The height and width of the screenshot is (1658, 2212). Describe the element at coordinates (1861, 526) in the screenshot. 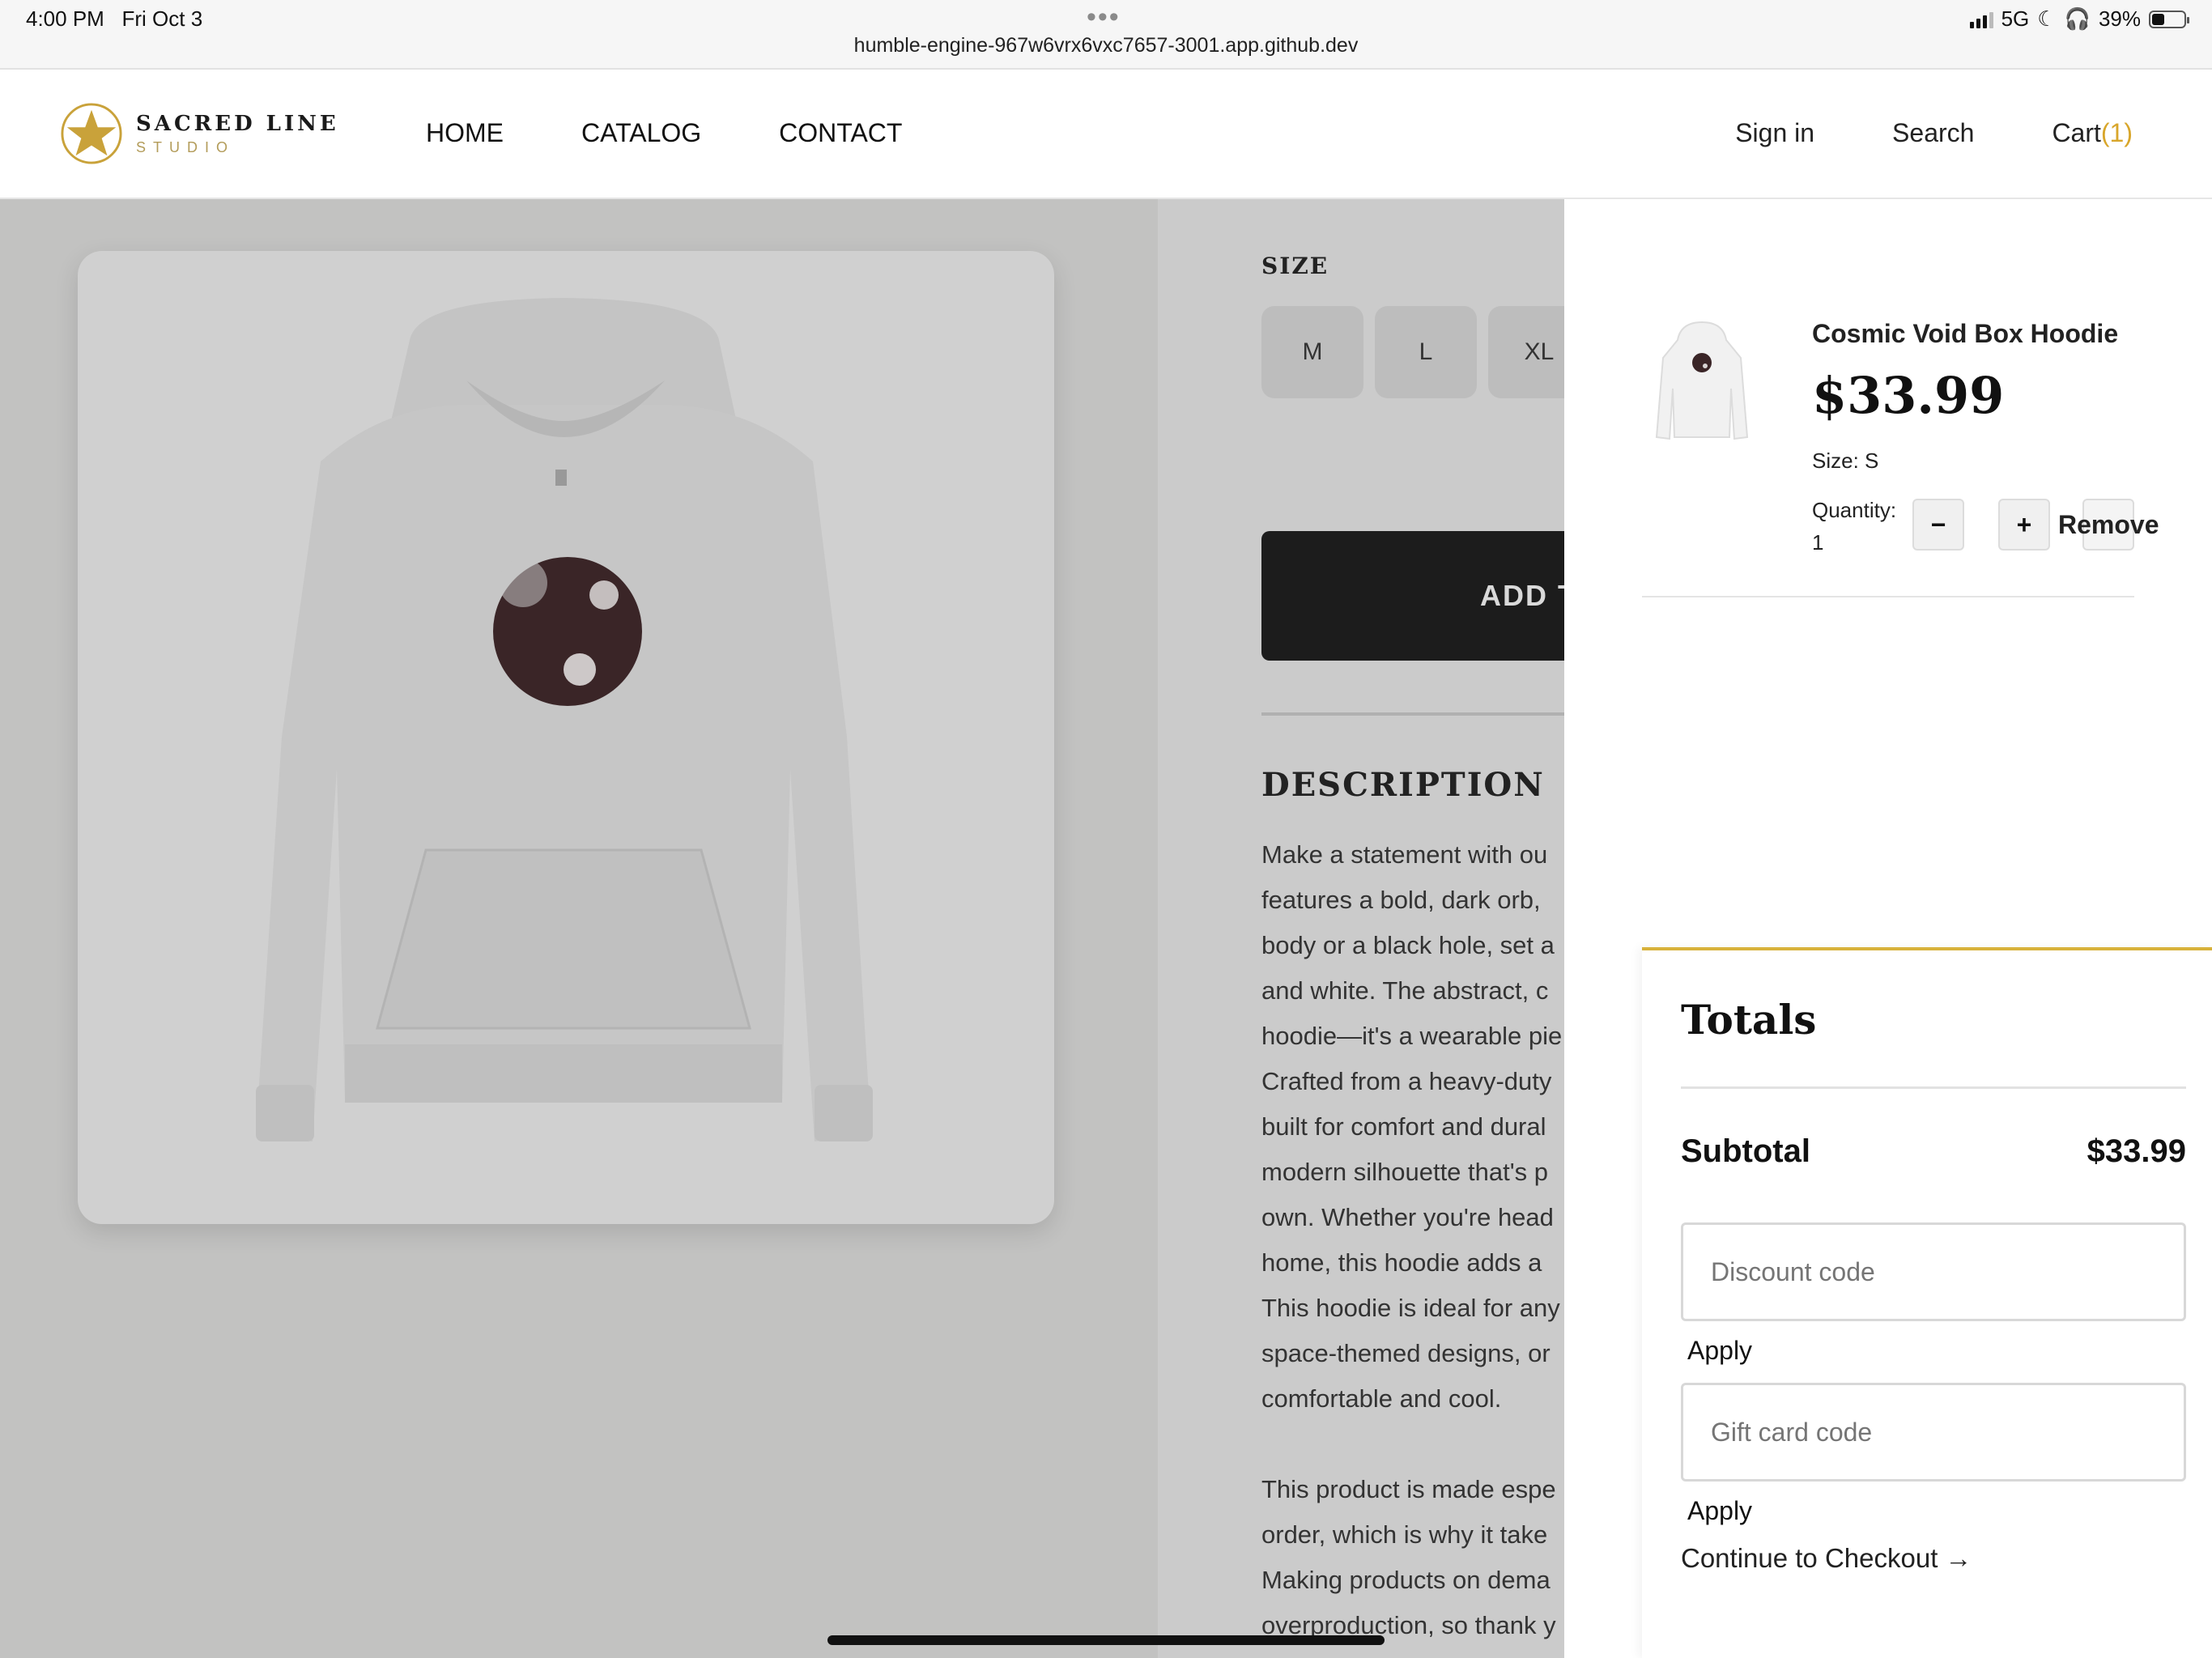

I see `quantity-label: Quantity: 1` at that location.